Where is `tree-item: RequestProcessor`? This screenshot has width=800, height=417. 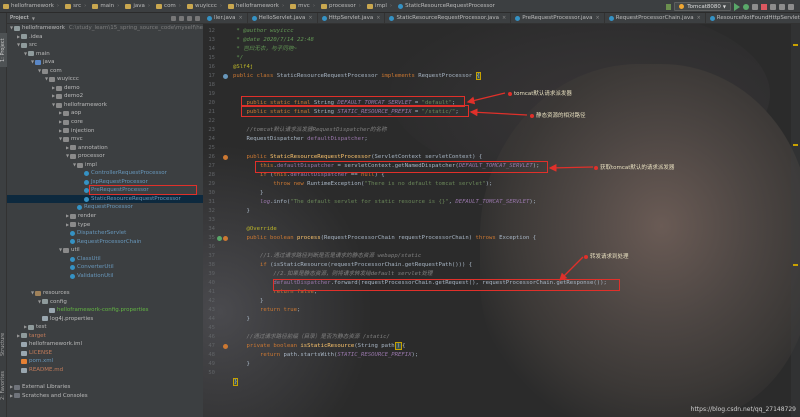
tree-item: RequestProcessor is located at coordinates (105, 207).